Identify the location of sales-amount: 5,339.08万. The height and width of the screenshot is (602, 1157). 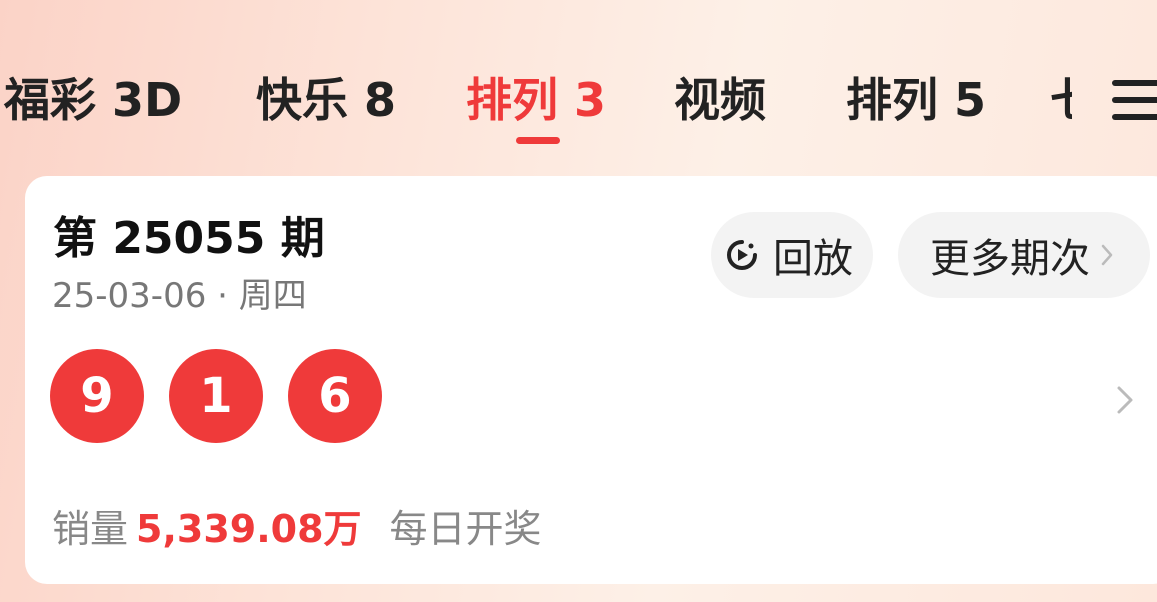
(249, 529).